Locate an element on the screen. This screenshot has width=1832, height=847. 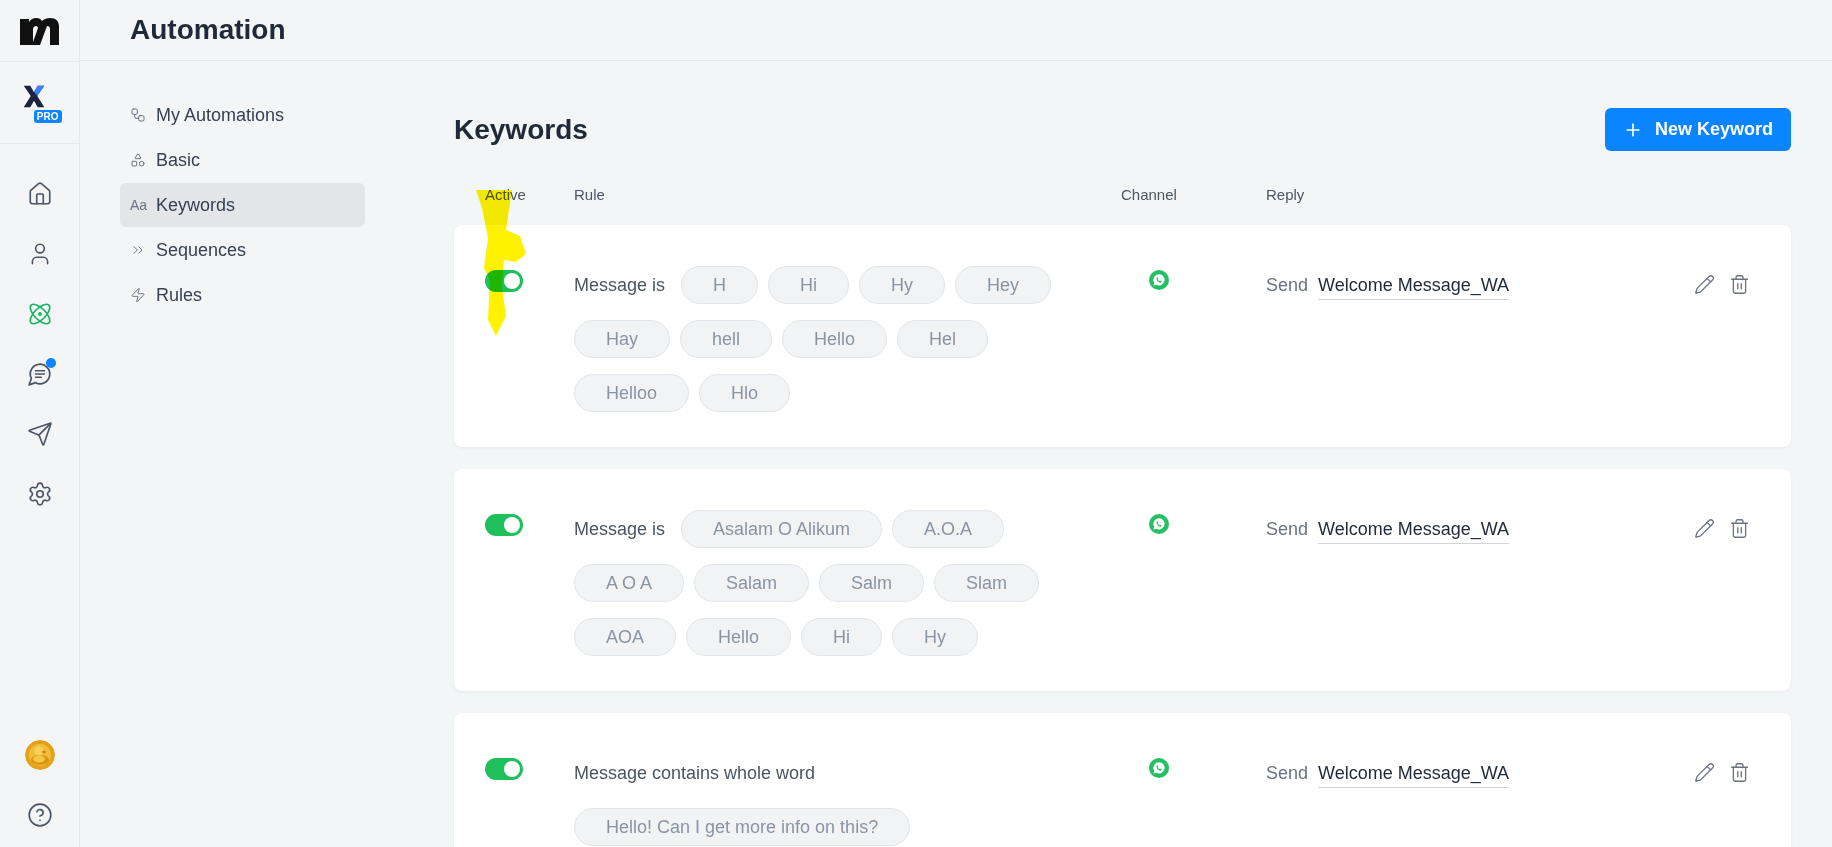
send-icon is located at coordinates (39, 434).